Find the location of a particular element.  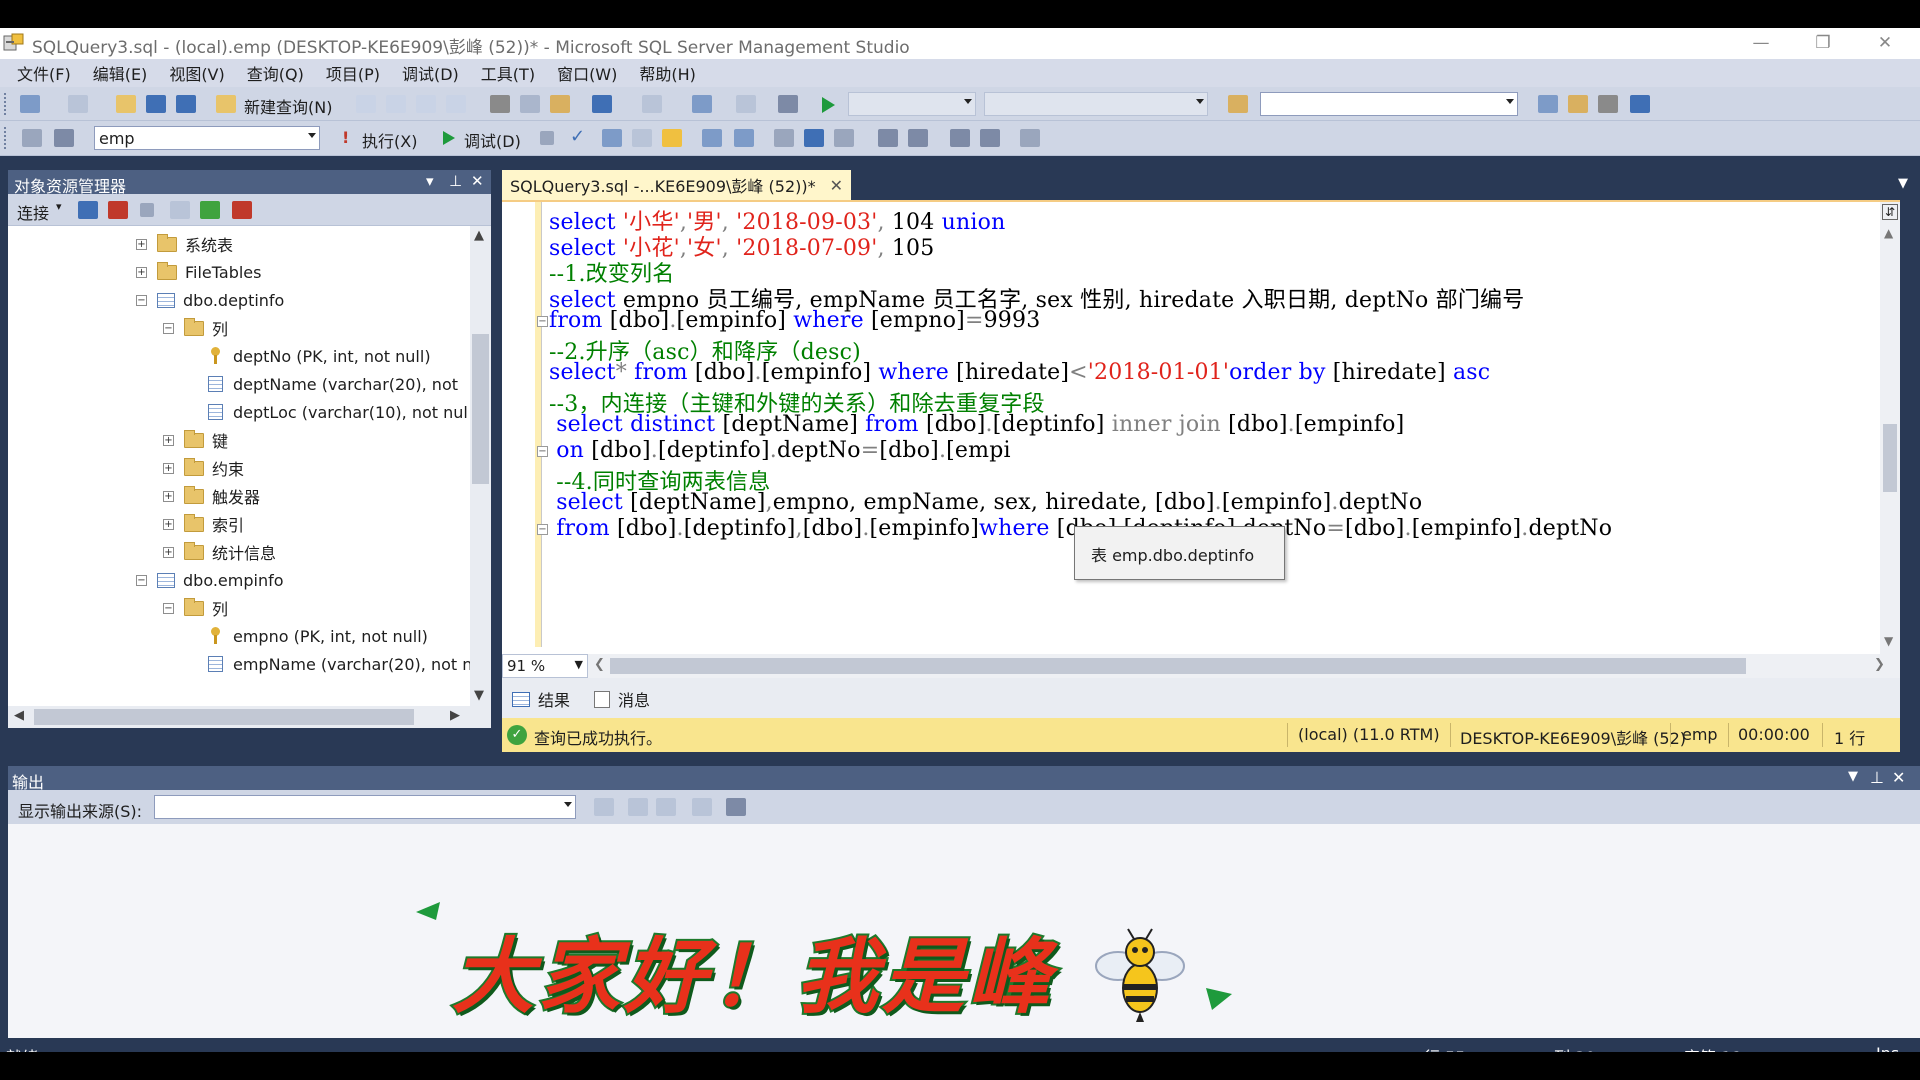

tree-node: − dbo.deptinfo is located at coordinates (210, 300).